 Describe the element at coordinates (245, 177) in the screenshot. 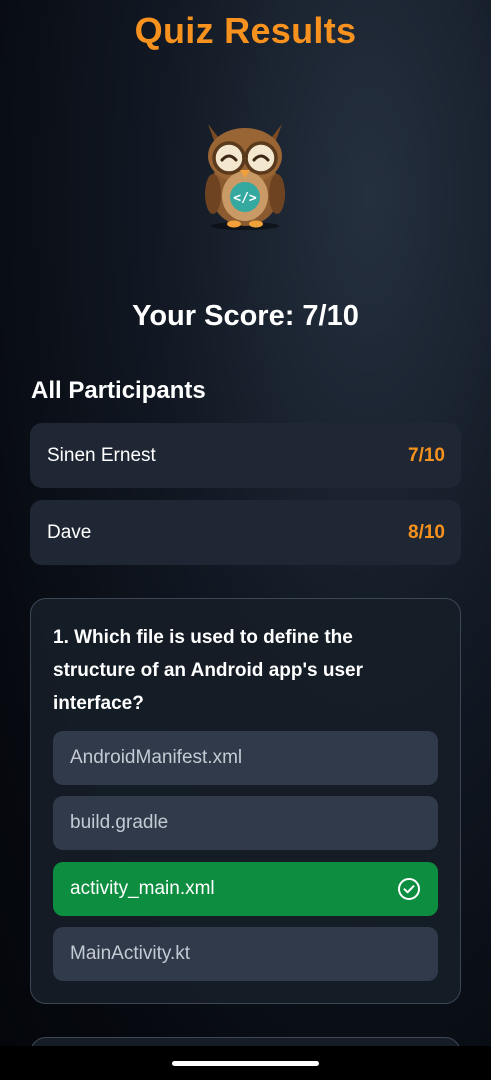

I see `owl-mascot-icon: </>` at that location.